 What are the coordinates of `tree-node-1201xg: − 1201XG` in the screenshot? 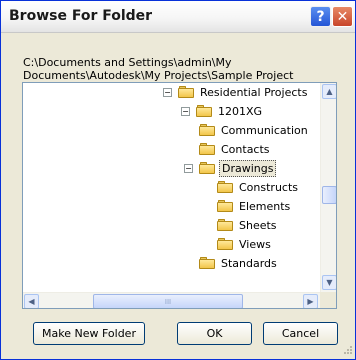 It's located at (222, 111).